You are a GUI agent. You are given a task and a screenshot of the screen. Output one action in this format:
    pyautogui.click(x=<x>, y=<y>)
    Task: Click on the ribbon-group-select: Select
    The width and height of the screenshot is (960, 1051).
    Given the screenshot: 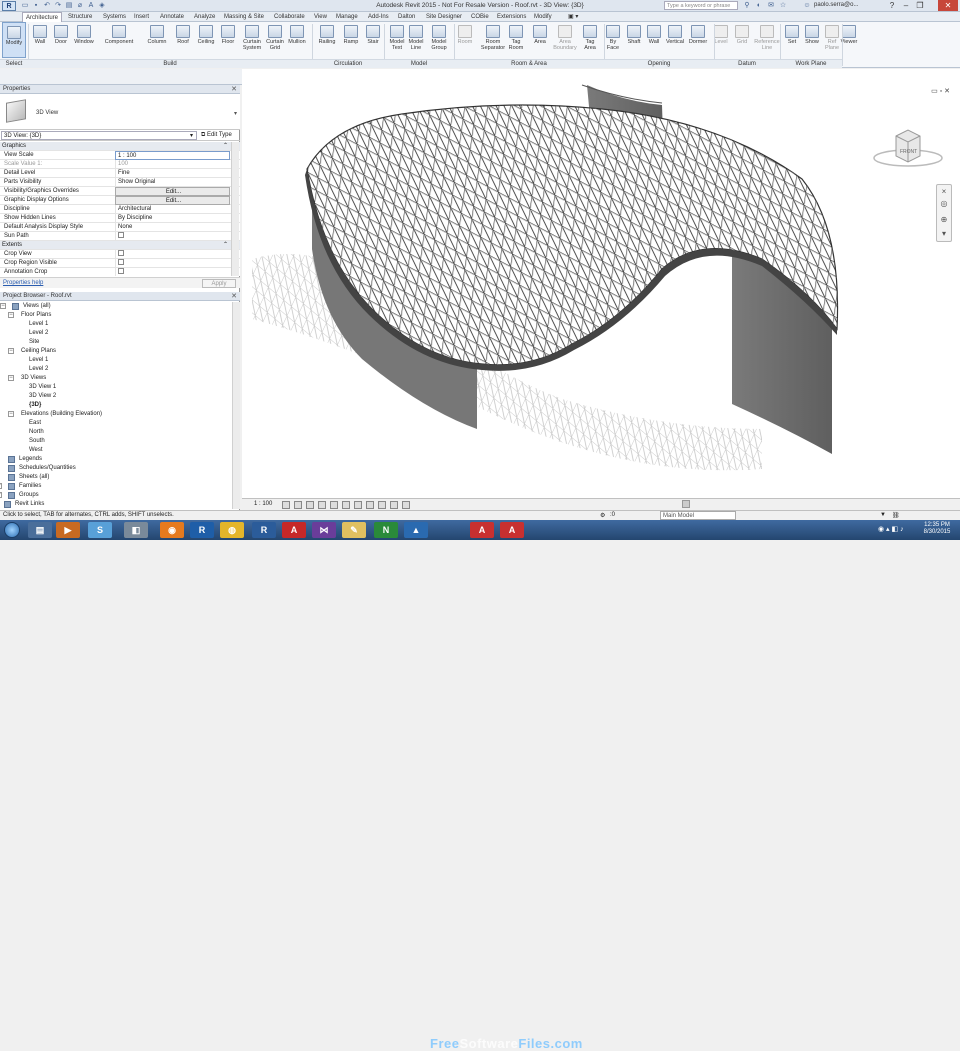 What is the action you would take?
    pyautogui.click(x=14, y=63)
    